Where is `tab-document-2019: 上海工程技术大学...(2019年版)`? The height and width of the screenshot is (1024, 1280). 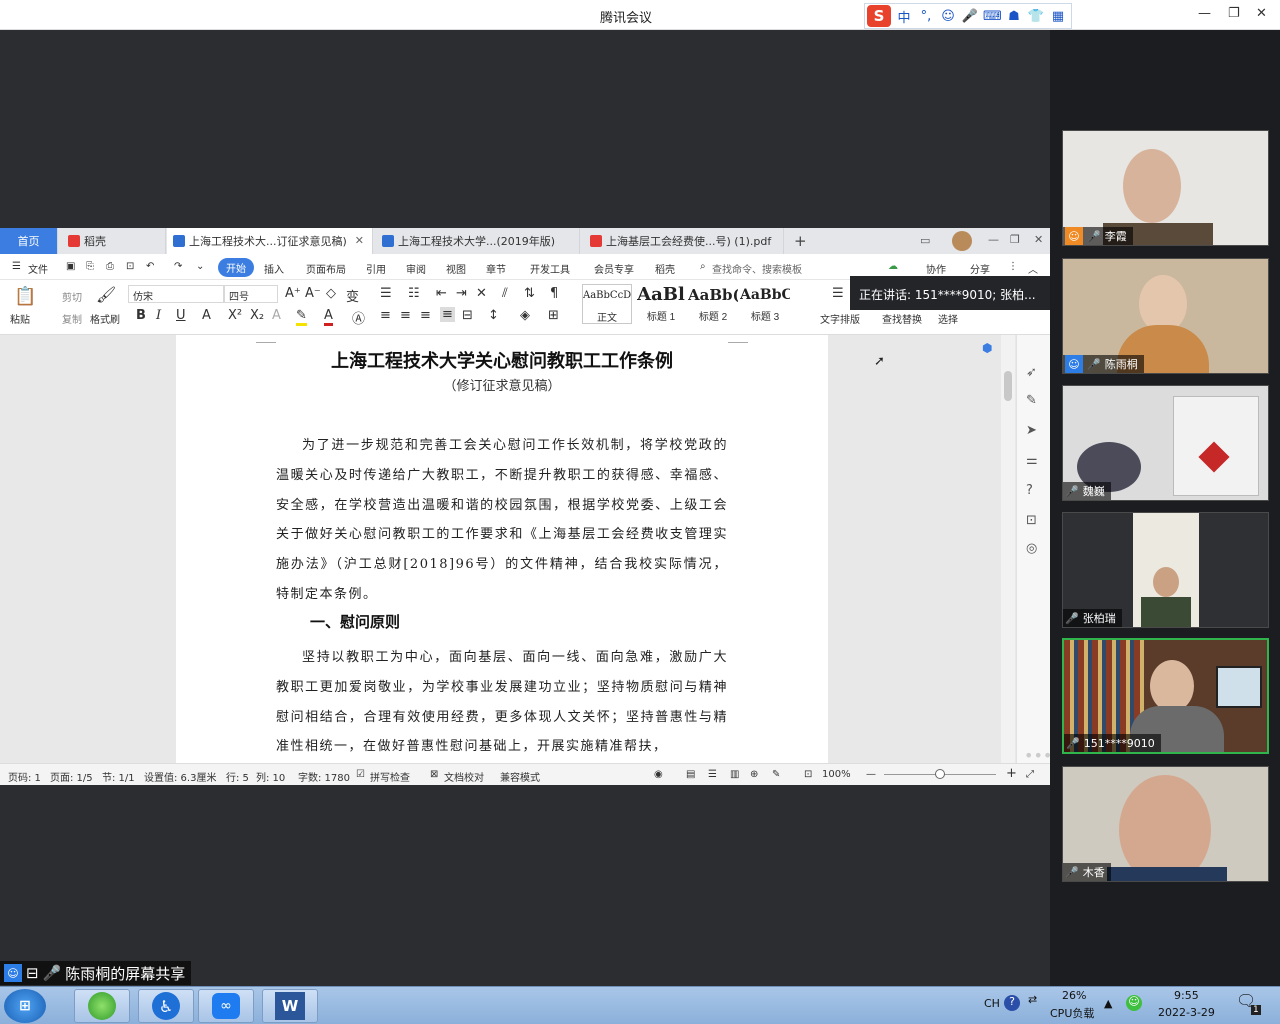
tab-document-2019: 上海工程技术大学...(2019年版) is located at coordinates (478, 241).